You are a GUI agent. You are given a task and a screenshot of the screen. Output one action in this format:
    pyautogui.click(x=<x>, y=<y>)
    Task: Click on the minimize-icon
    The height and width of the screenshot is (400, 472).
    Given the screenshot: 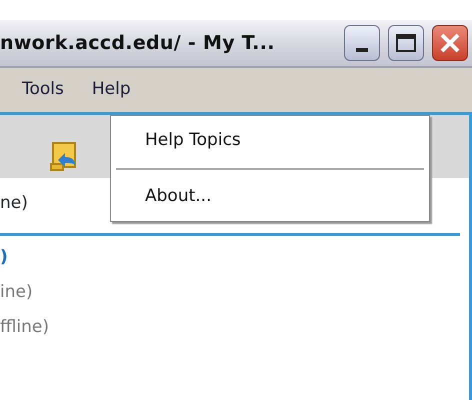 What is the action you would take?
    pyautogui.click(x=362, y=50)
    